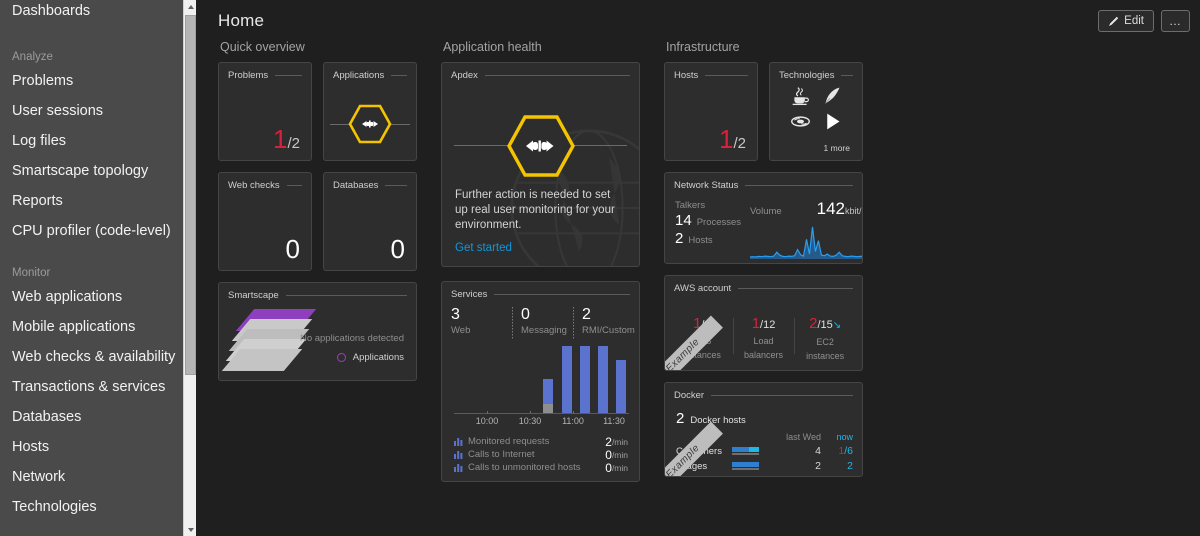 Image resolution: width=1200 pixels, height=536 pixels. Describe the element at coordinates (621, 387) in the screenshot. I see `chart-bar` at that location.